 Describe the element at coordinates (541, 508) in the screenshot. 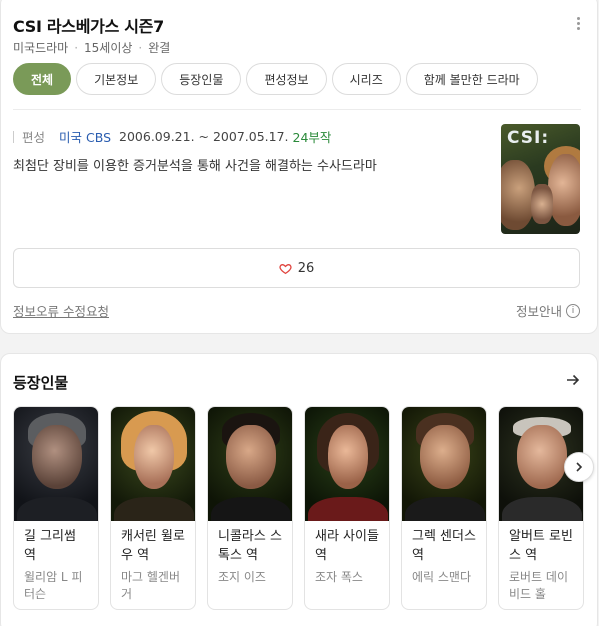

I see `cast-card-item: 알버트 로빈스 역 로버트 데이비드 홀` at that location.